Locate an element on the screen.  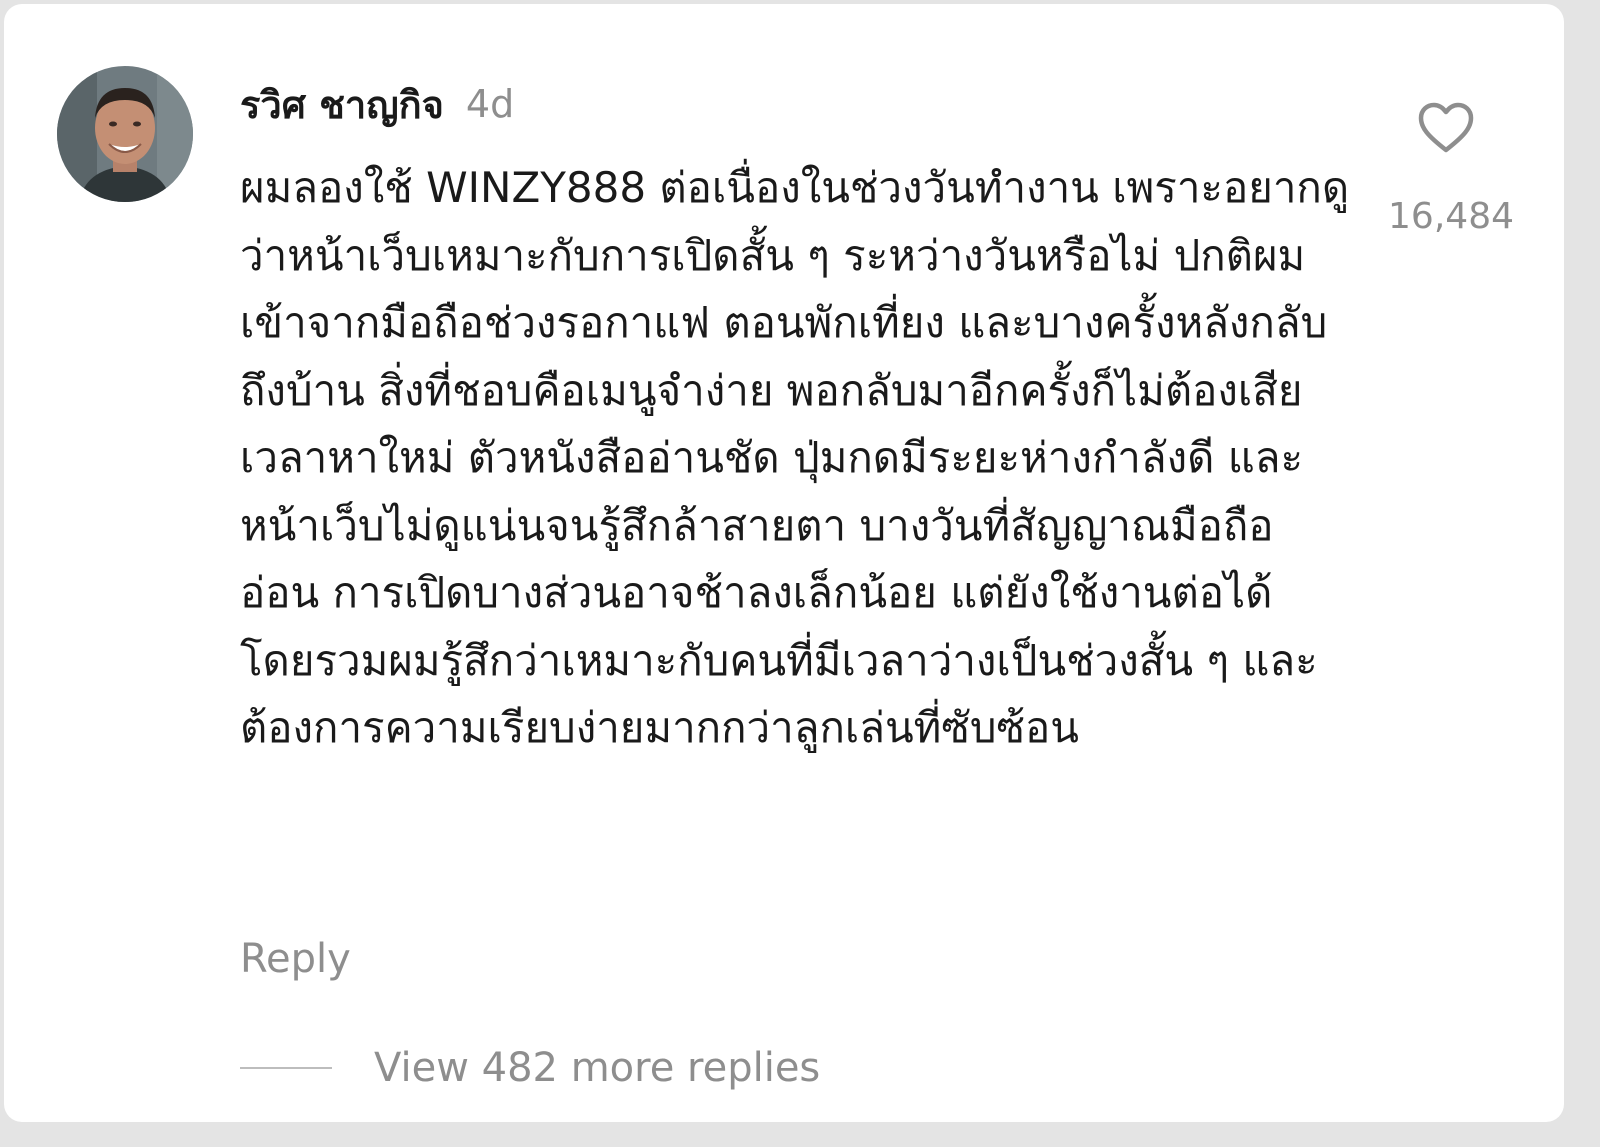
view-replies-button: View 482 more replies is located at coordinates (530, 1068).